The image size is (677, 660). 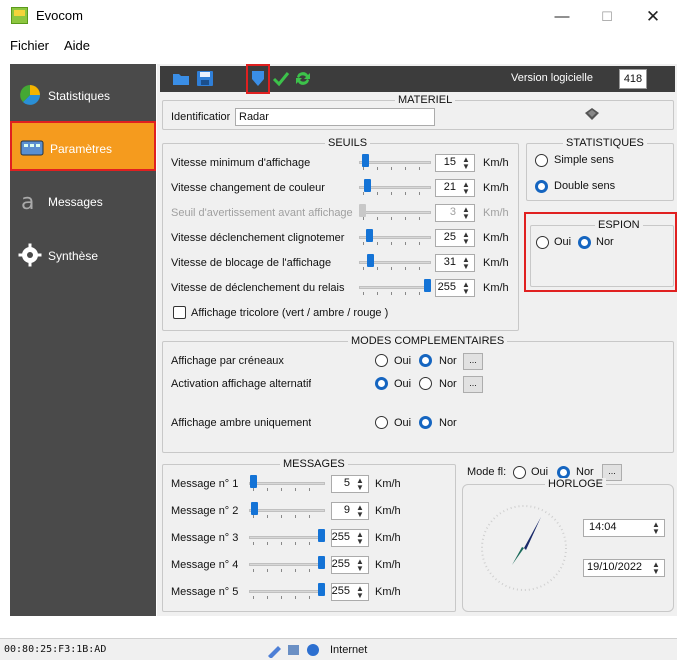 I want to click on double-sens-radio, so click(x=541, y=186).